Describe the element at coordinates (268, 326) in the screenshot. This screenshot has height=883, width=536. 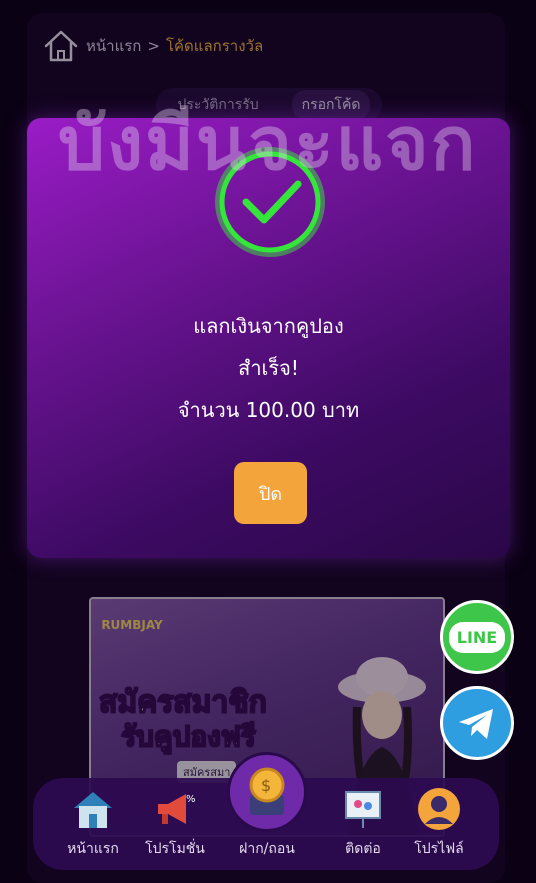
I see `dialog-message-line1: แลกเงินจากคูปอง` at that location.